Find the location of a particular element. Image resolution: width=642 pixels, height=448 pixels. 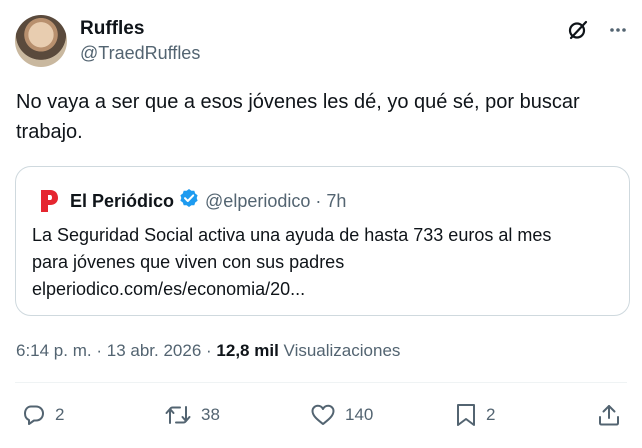

repost-button: 38 is located at coordinates (192, 415).